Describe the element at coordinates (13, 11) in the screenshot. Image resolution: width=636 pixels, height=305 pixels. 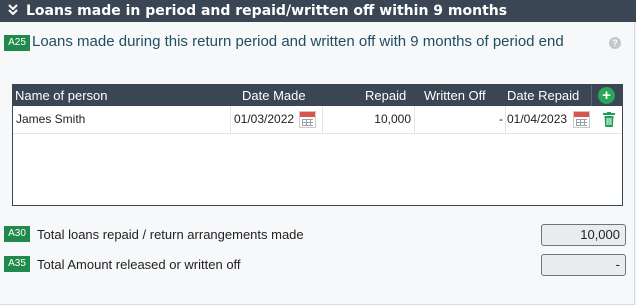
I see `double-chevron-down-icon` at that location.